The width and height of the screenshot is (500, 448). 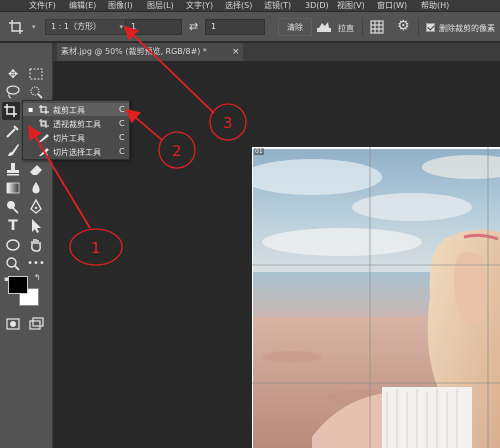 What do you see at coordinates (120, 5) in the screenshot?
I see `menu-image: 图像(I)` at bounding box center [120, 5].